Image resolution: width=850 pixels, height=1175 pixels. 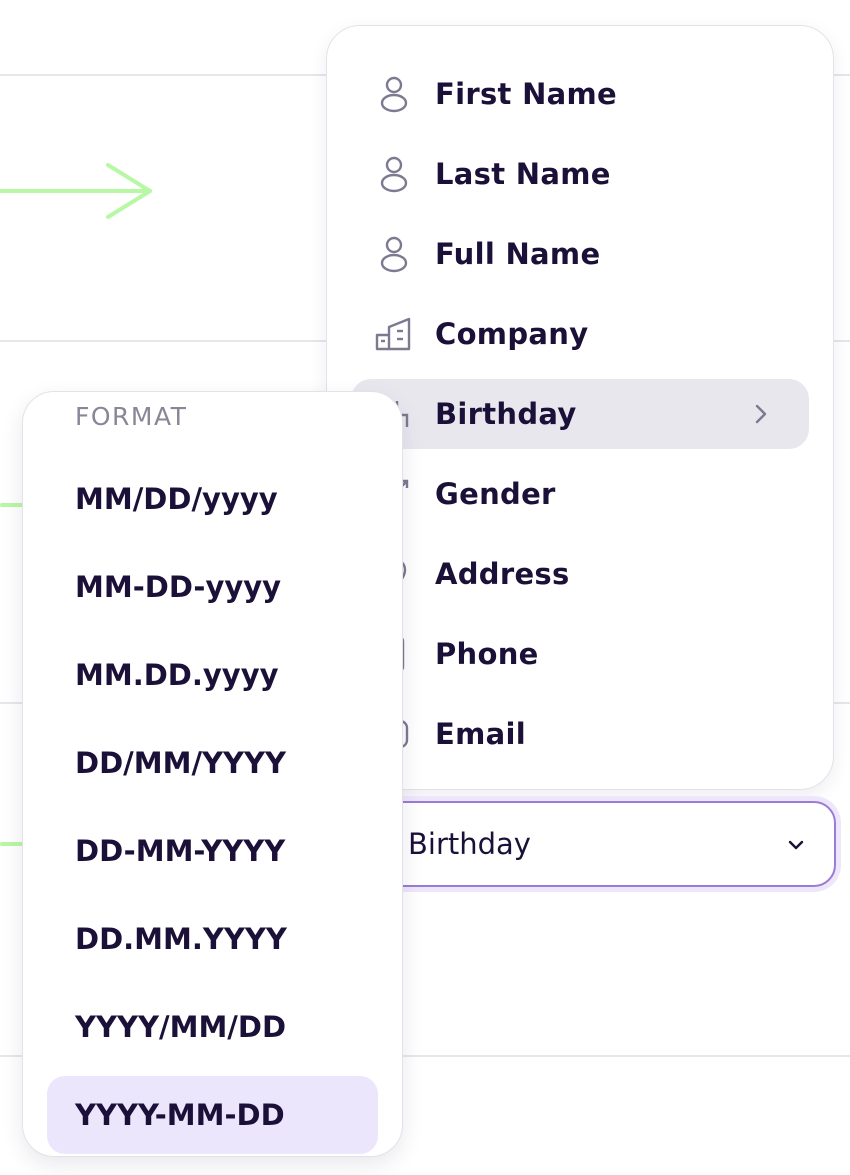 What do you see at coordinates (212, 1027) in the screenshot?
I see `format-option: YYYY/MM/DD` at bounding box center [212, 1027].